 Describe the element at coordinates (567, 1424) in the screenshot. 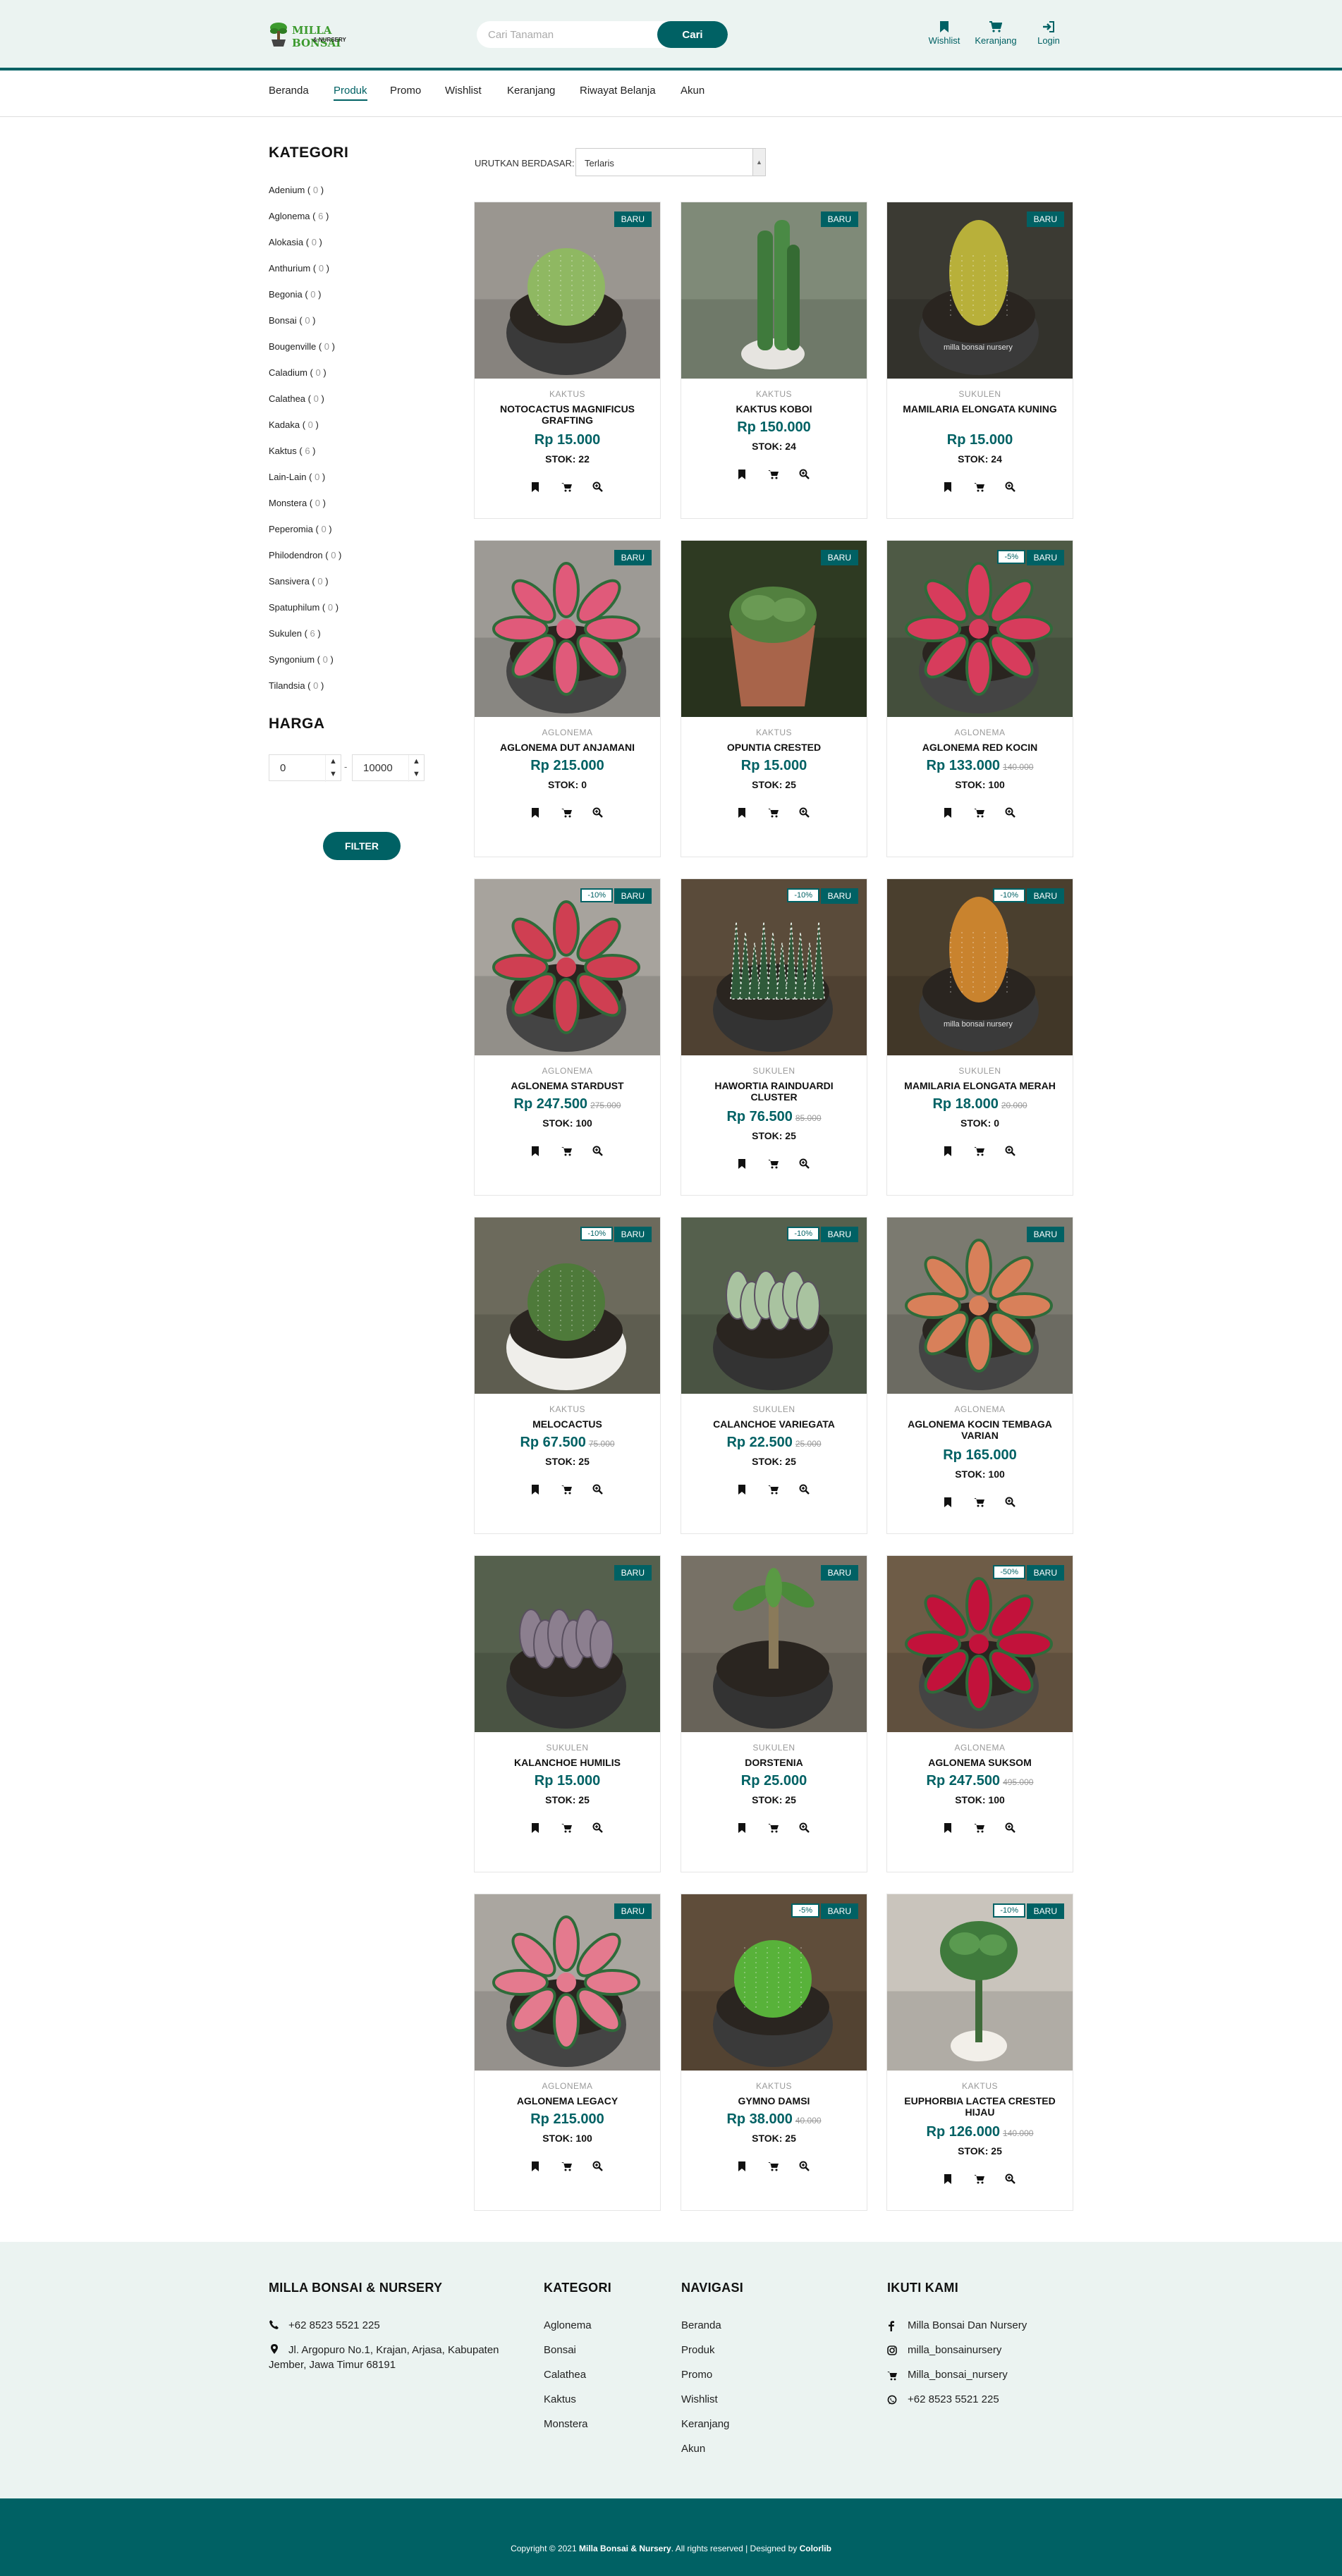

I see `product-name: MELOCACTUS` at that location.